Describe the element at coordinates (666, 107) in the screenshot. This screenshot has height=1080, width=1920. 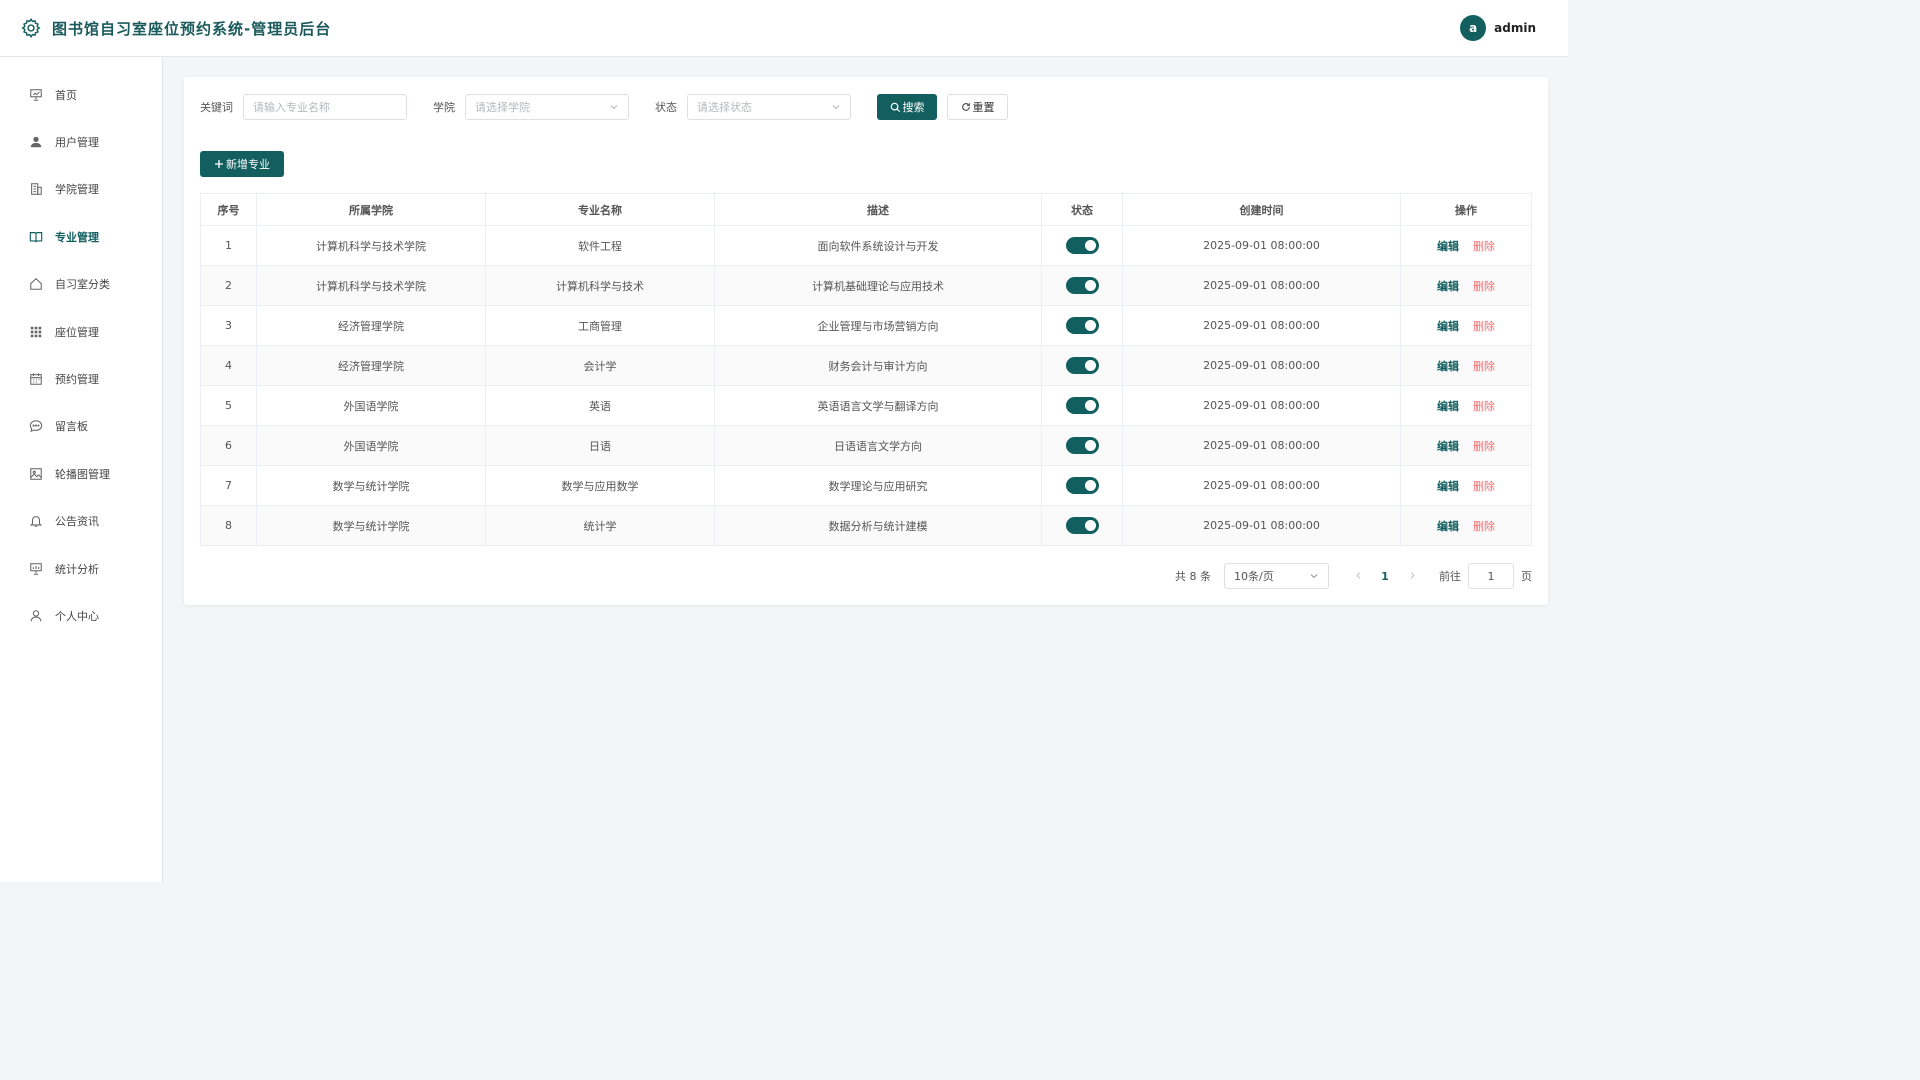
I see `status-label: 状态` at that location.